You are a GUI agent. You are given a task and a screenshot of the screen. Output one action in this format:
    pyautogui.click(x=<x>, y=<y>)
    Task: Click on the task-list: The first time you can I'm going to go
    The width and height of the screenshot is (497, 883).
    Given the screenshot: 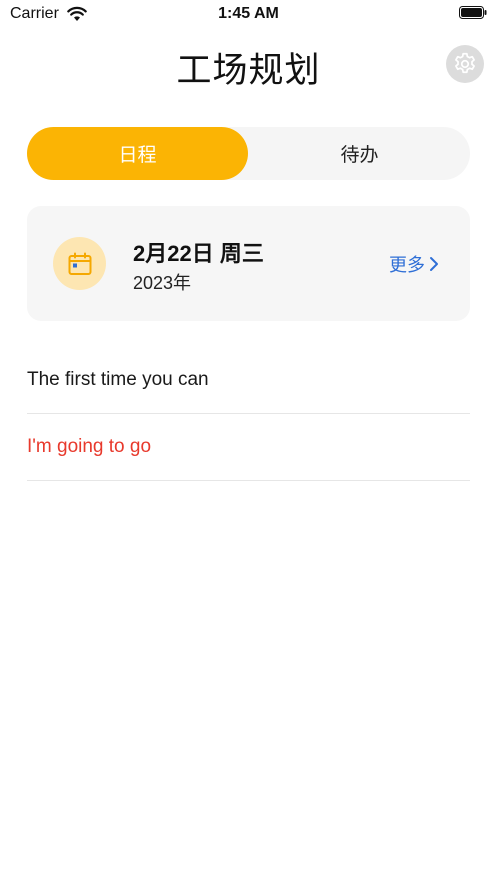 What is the action you would take?
    pyautogui.click(x=248, y=414)
    